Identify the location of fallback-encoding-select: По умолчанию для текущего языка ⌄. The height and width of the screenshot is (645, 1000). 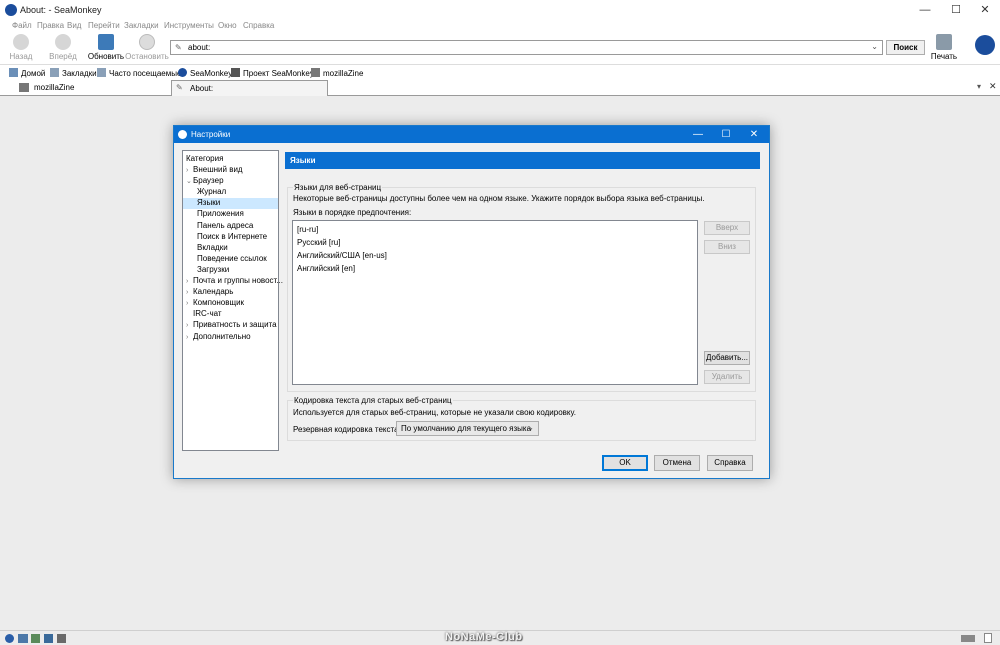
(467, 428).